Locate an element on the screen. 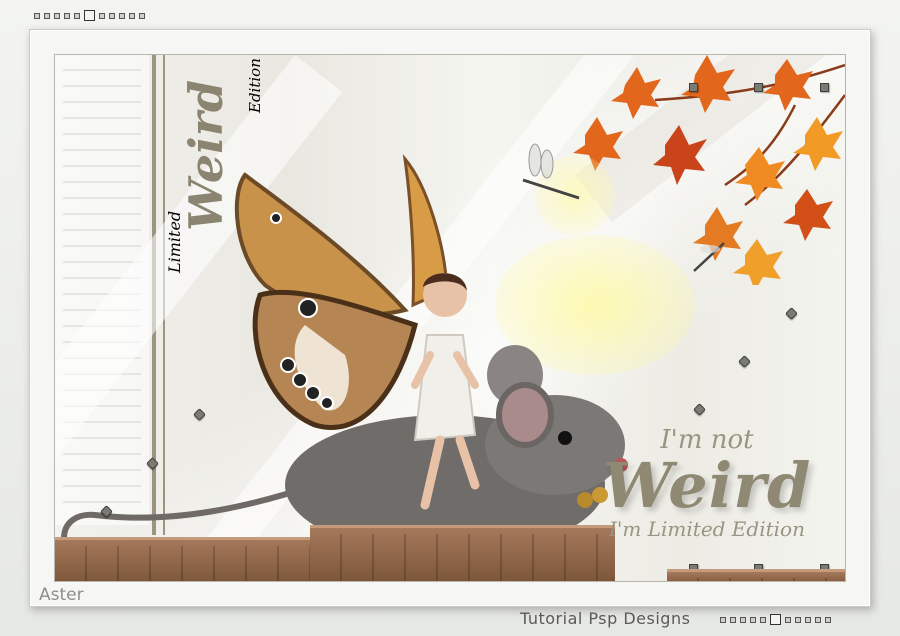  headline-line-2: Weird is located at coordinates (707, 485).